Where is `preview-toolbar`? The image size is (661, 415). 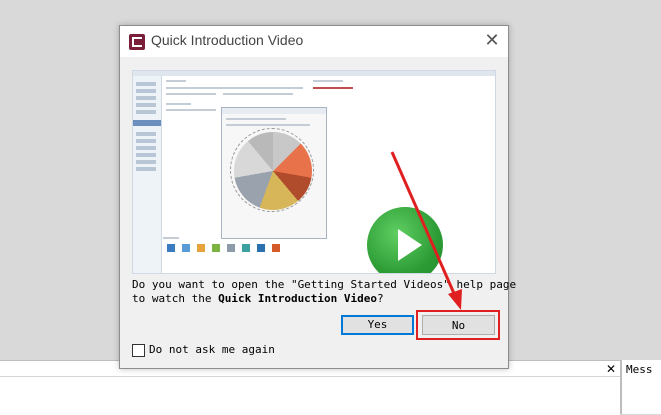 preview-toolbar is located at coordinates (314, 73).